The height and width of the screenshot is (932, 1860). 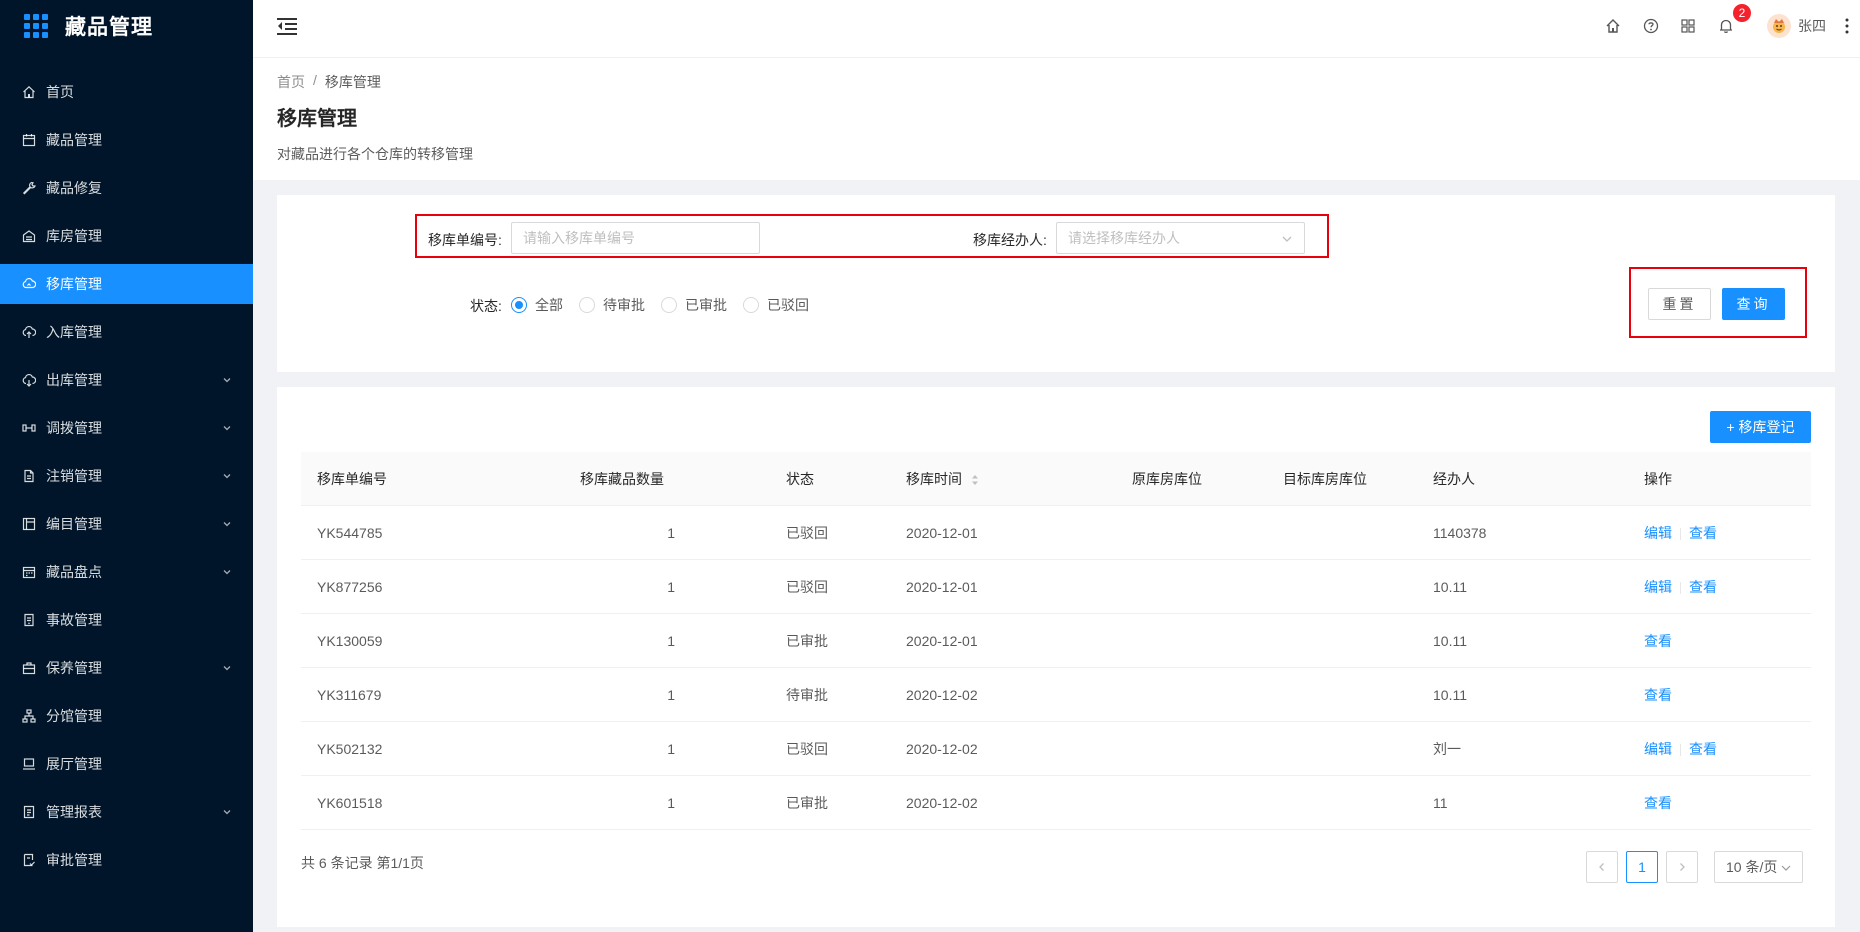 I want to click on table-cell-handler: 11, so click(x=1440, y=802).